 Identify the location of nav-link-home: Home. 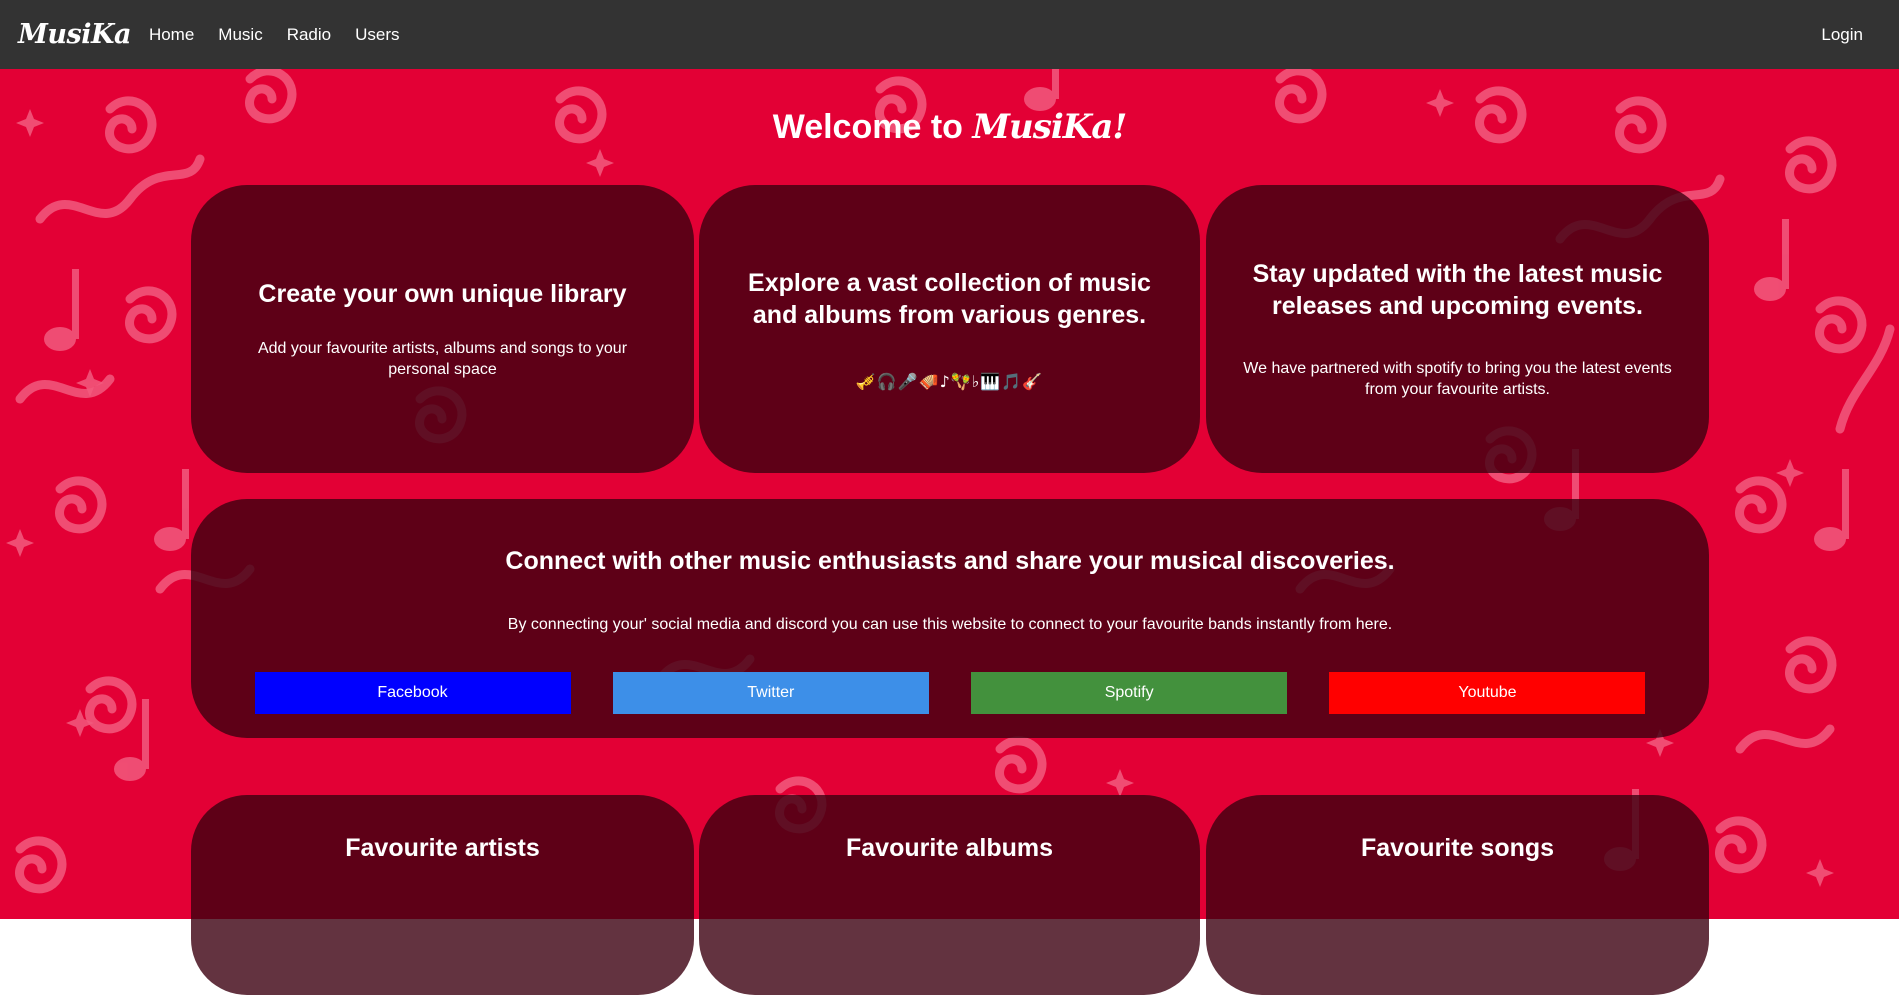
(171, 35).